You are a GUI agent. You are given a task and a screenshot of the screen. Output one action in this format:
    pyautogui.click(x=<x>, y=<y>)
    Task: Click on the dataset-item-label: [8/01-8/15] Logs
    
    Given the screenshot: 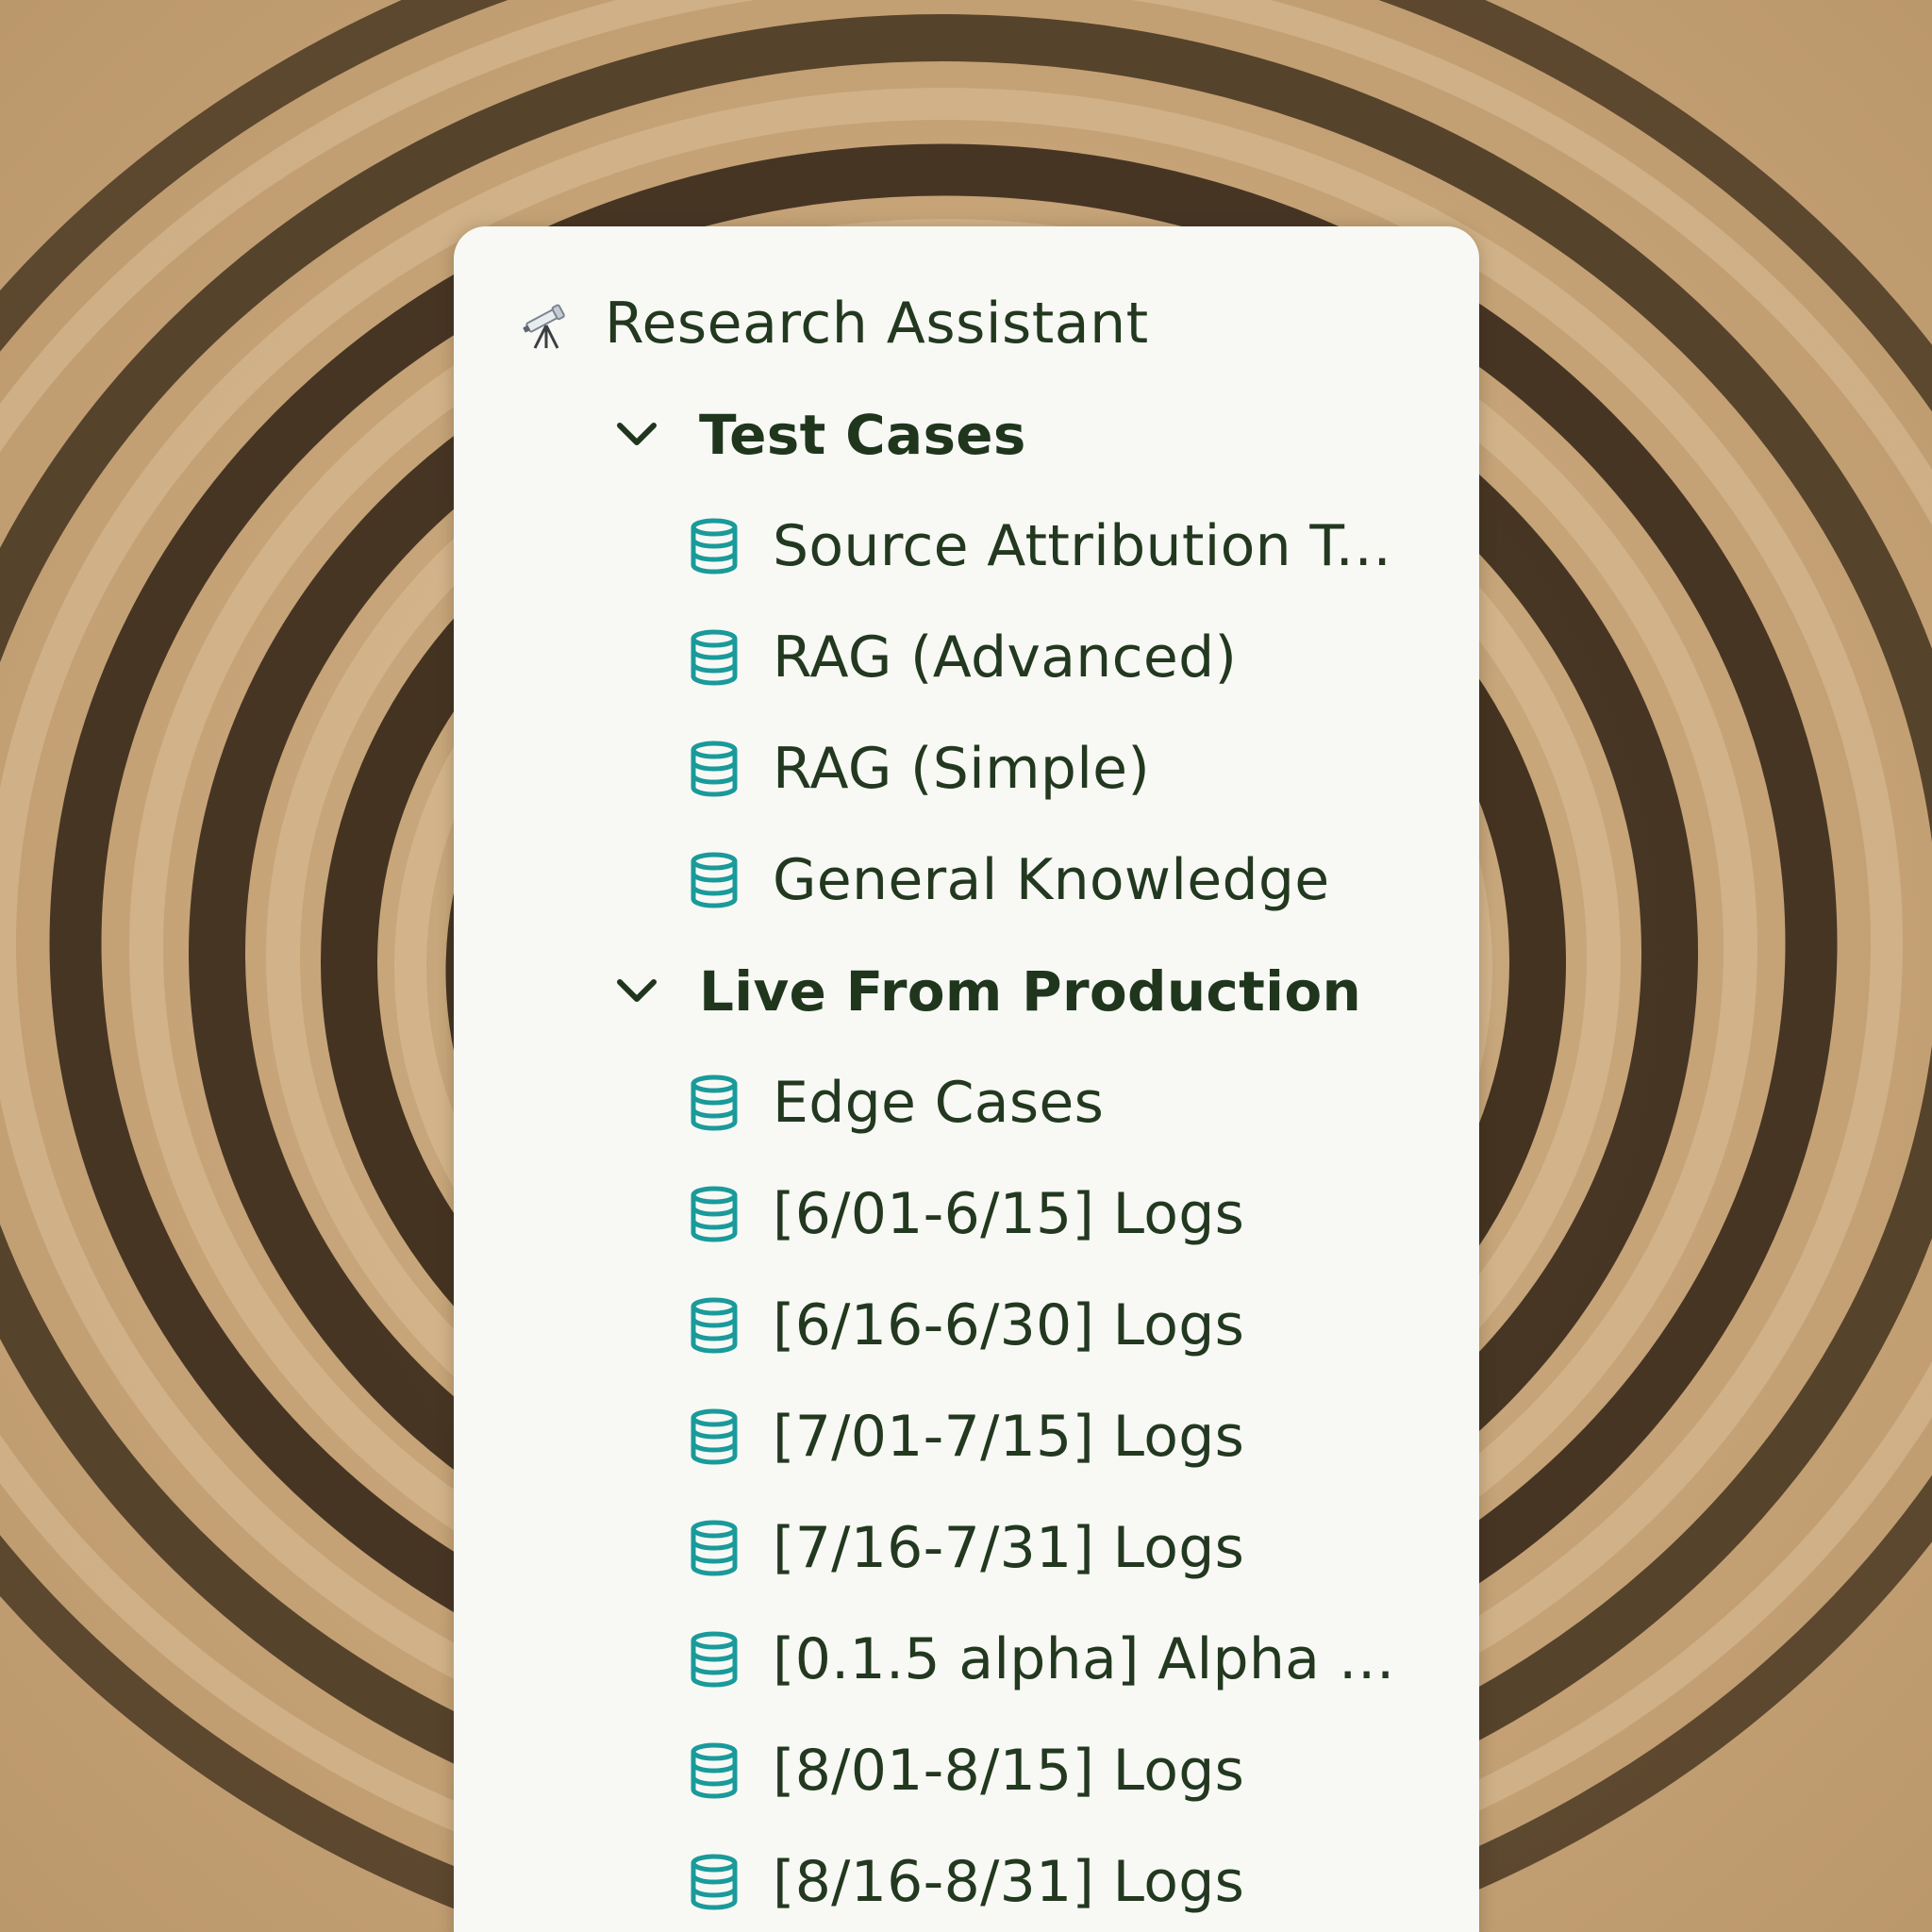 What is the action you would take?
    pyautogui.click(x=1009, y=1771)
    